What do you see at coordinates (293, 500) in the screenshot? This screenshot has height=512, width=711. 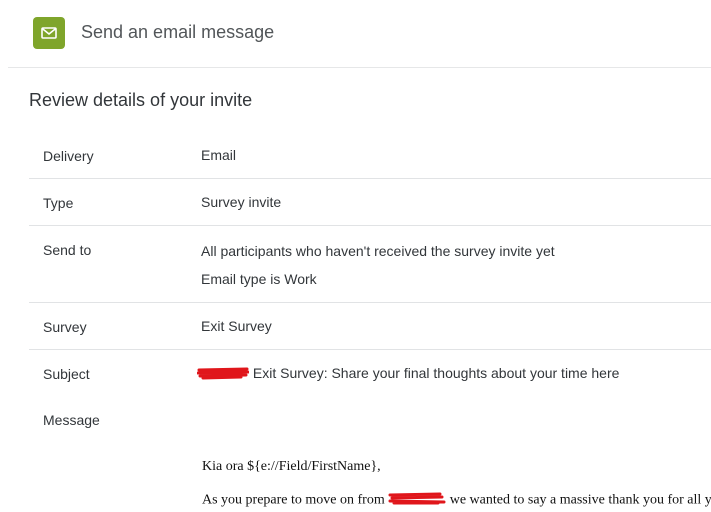 I see `message-body-start: As you prepare to move on from` at bounding box center [293, 500].